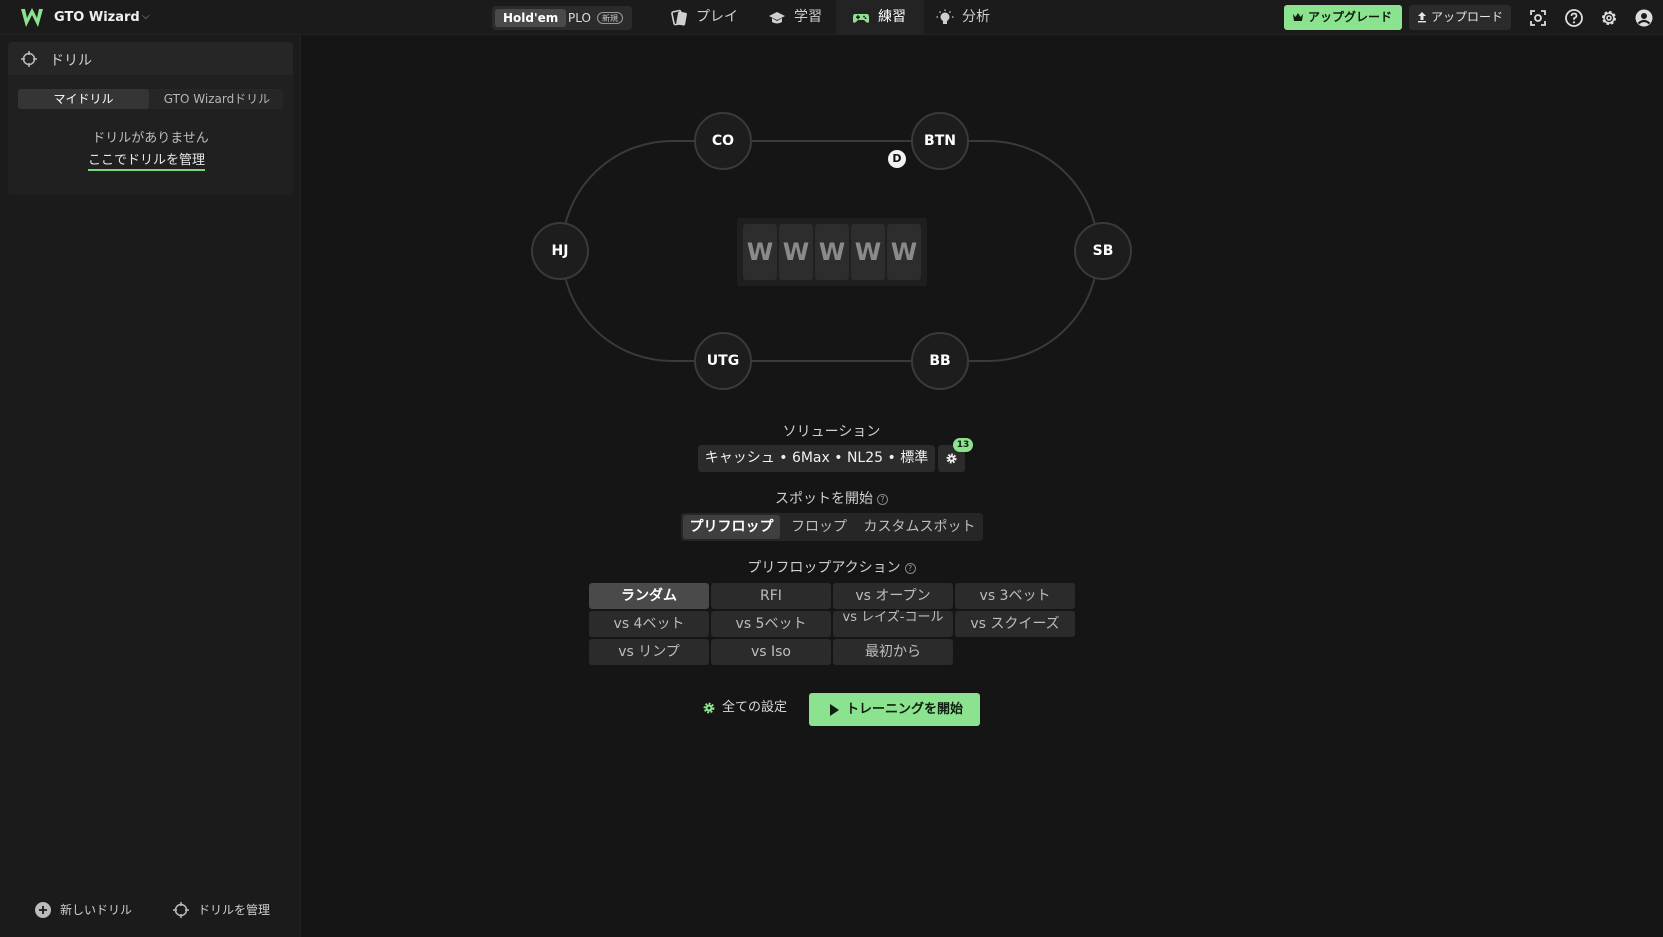 Image resolution: width=1663 pixels, height=937 pixels. I want to click on action-vs-open: vs オープン, so click(893, 596).